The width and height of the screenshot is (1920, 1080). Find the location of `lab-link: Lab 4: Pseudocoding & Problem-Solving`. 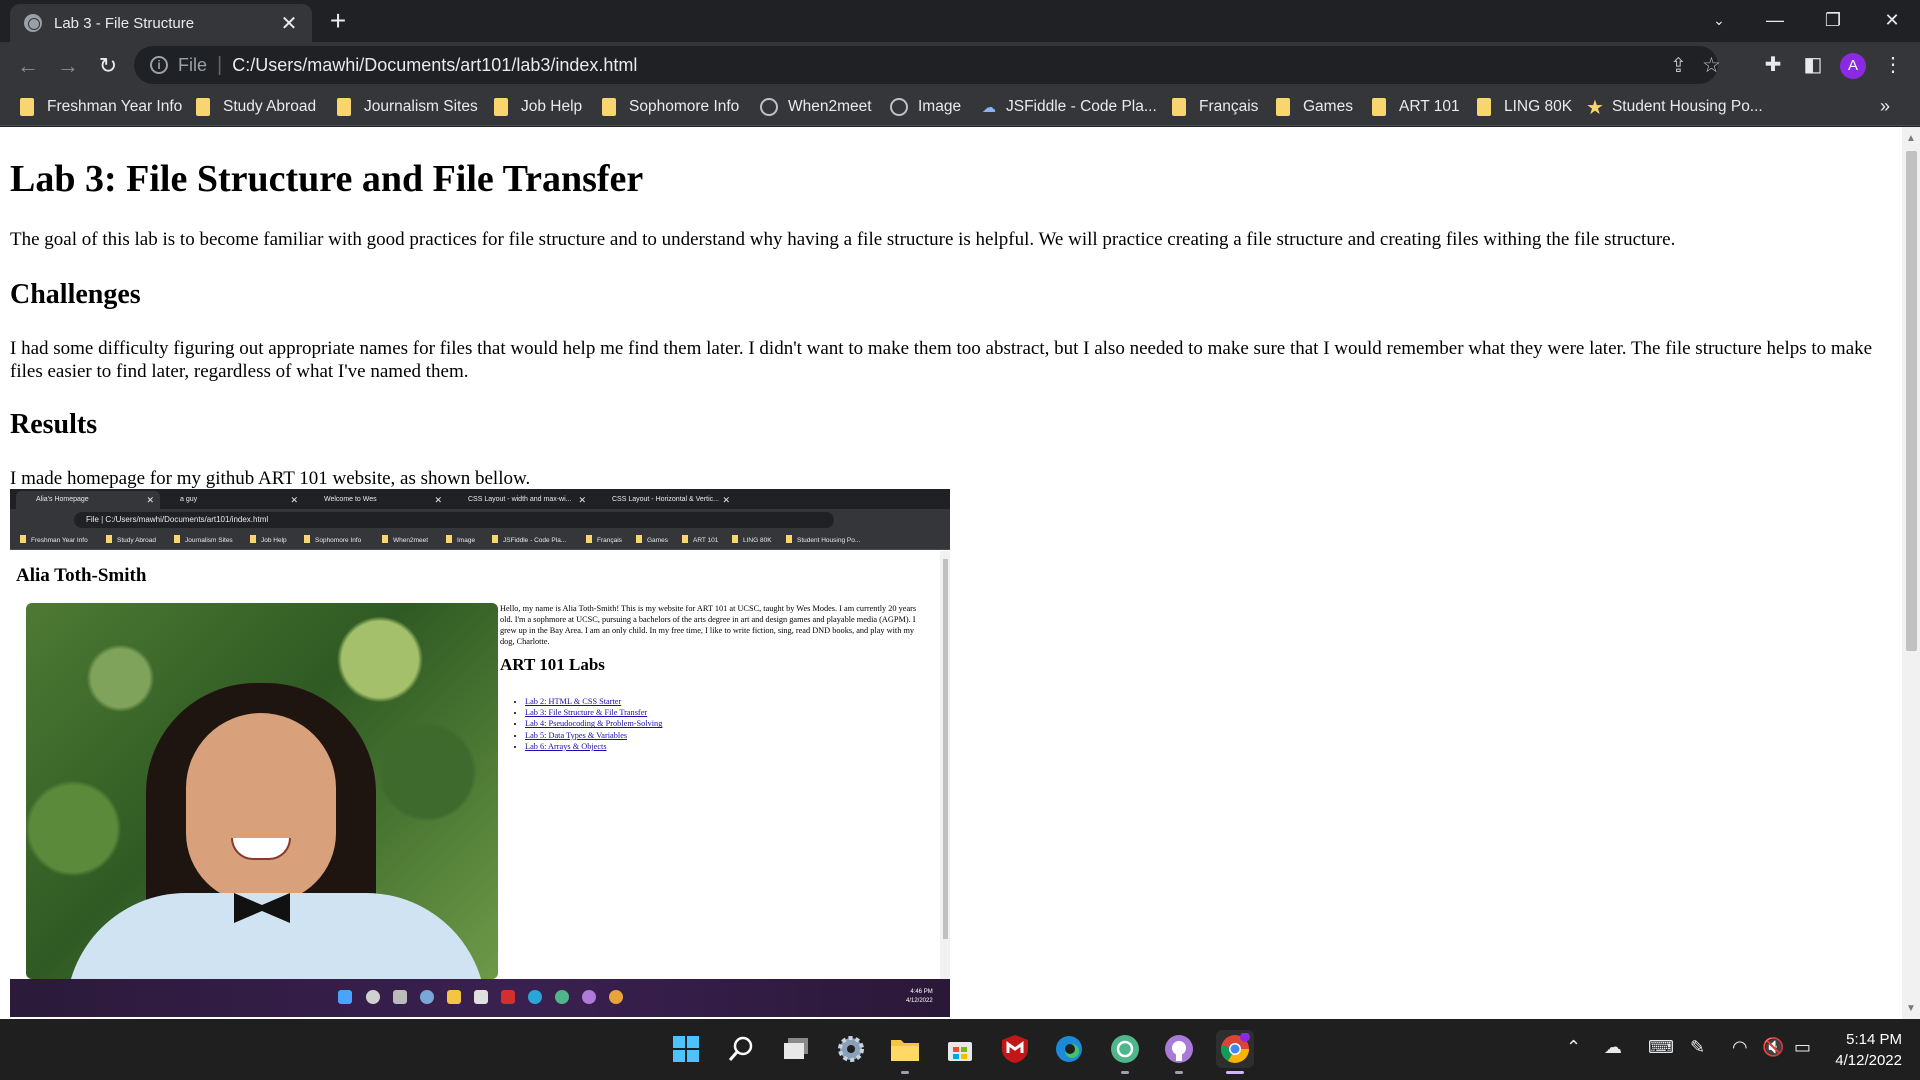

lab-link: Lab 4: Pseudocoding & Problem-Solving is located at coordinates (594, 724).